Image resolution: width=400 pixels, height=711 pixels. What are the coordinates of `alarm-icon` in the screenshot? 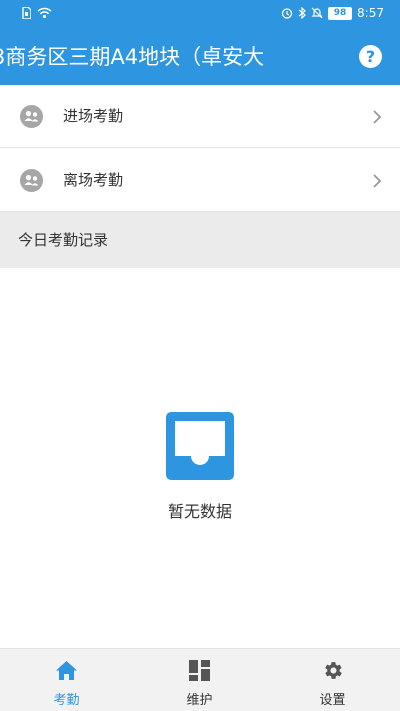 It's located at (287, 13).